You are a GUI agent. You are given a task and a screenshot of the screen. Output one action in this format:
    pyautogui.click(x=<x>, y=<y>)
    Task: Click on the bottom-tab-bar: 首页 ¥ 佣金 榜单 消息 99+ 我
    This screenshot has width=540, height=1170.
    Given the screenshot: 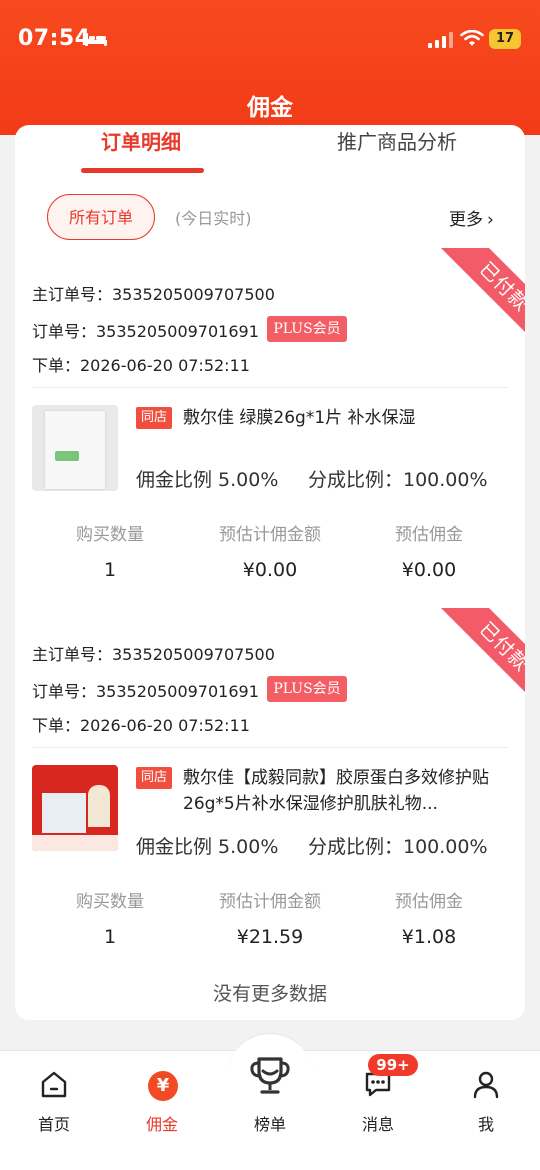 What is the action you would take?
    pyautogui.click(x=270, y=1101)
    